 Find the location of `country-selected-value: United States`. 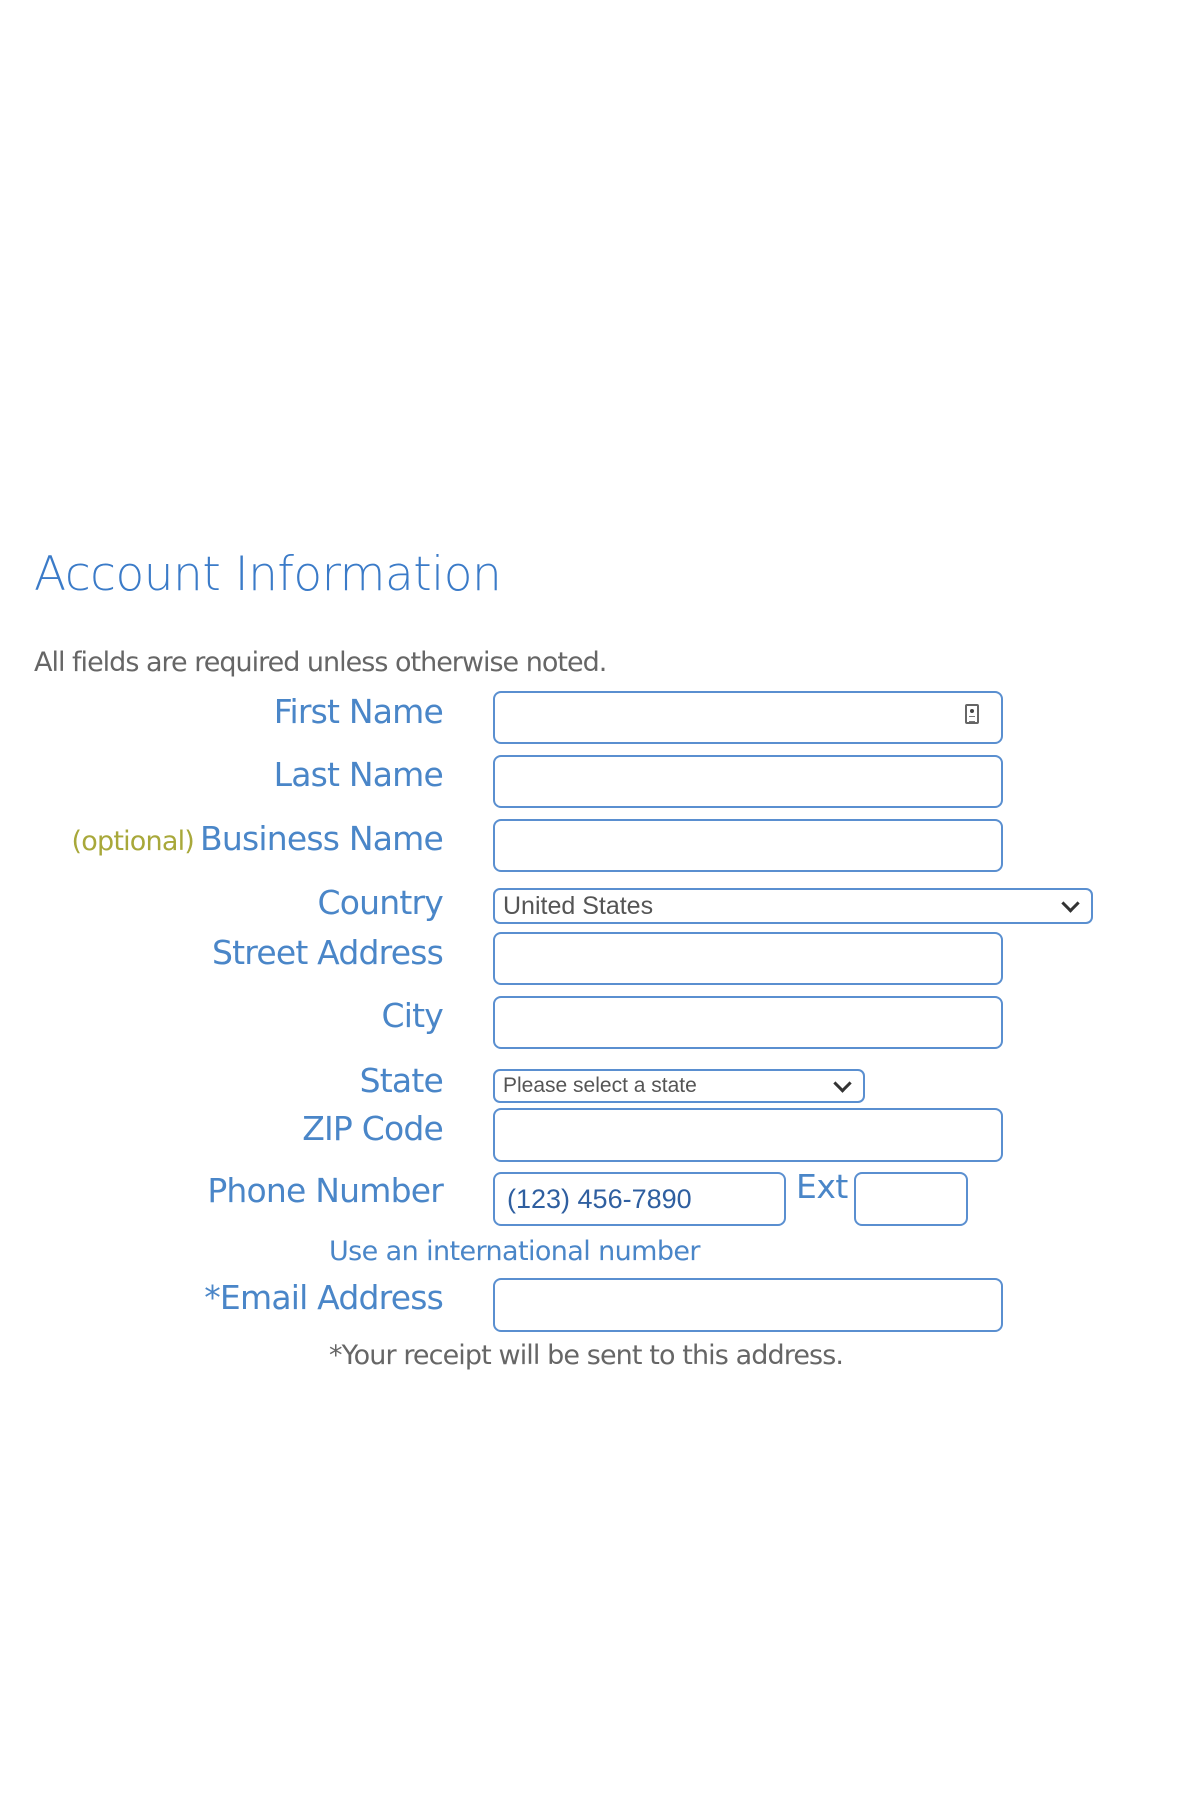

country-selected-value: United States is located at coordinates (578, 905).